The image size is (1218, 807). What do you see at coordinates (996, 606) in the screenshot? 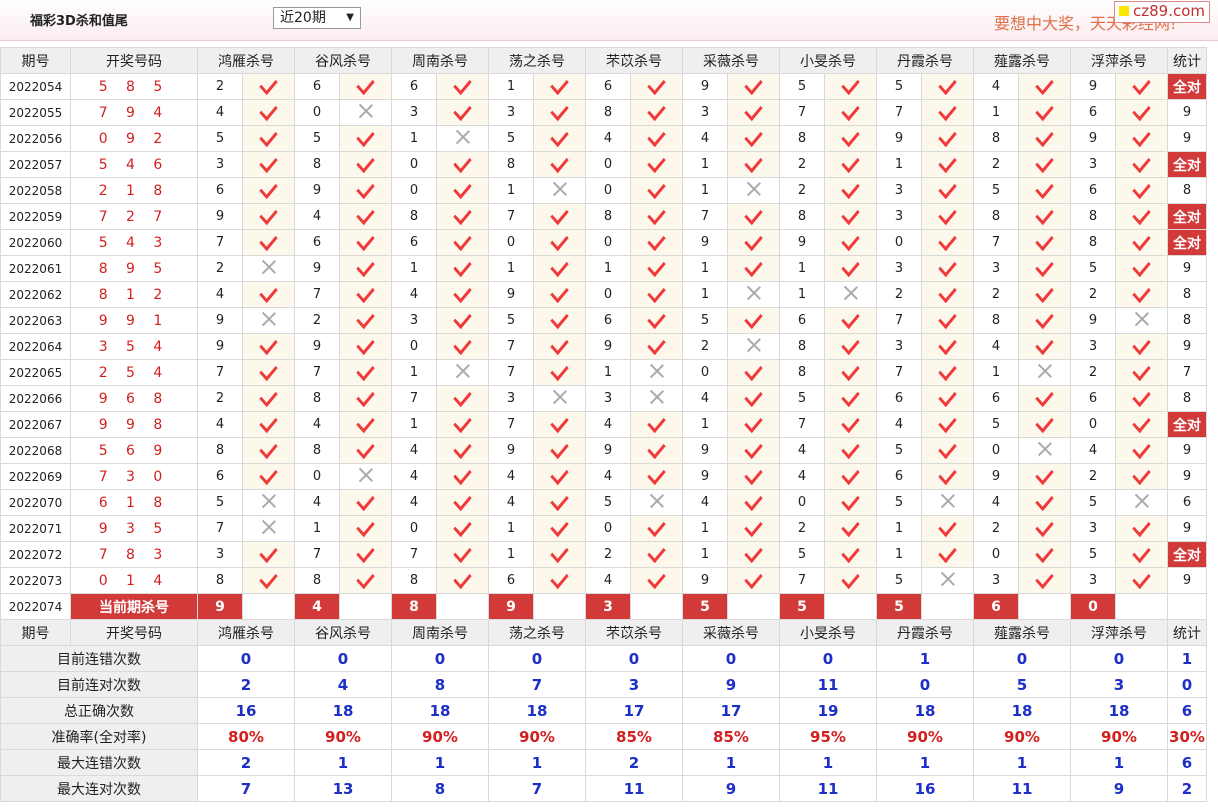
I see `current-kill-value: 6` at bounding box center [996, 606].